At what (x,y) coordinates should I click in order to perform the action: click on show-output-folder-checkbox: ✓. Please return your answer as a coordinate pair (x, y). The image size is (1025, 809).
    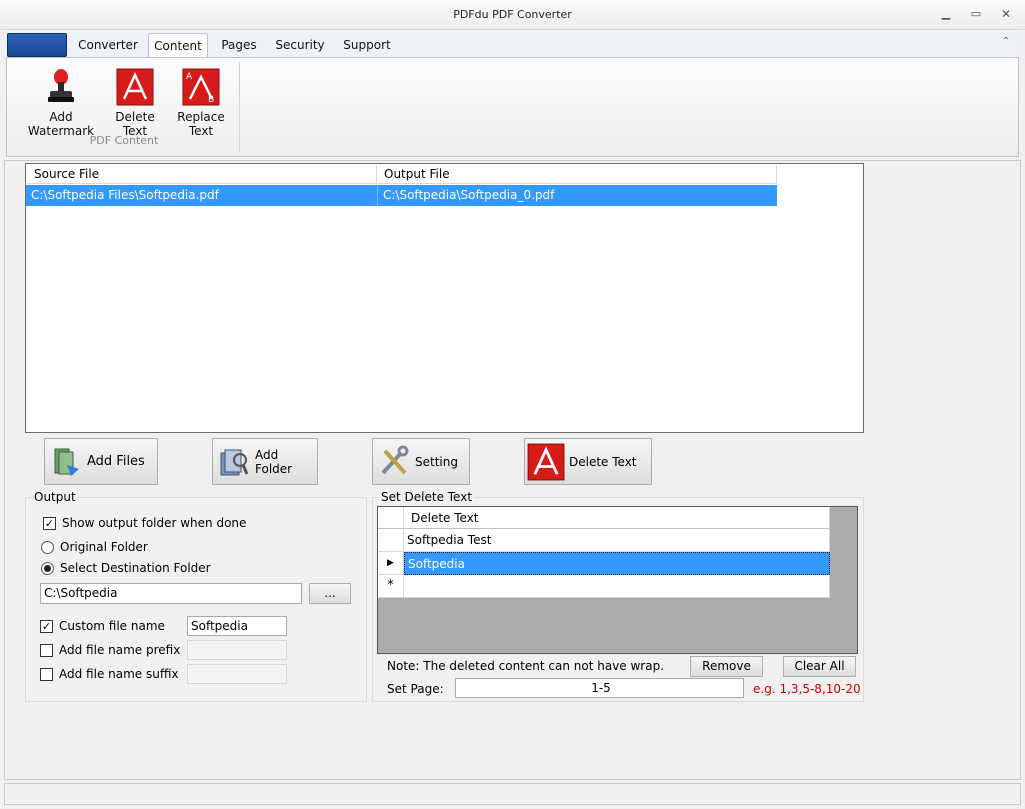
    Looking at the image, I should click on (49, 523).